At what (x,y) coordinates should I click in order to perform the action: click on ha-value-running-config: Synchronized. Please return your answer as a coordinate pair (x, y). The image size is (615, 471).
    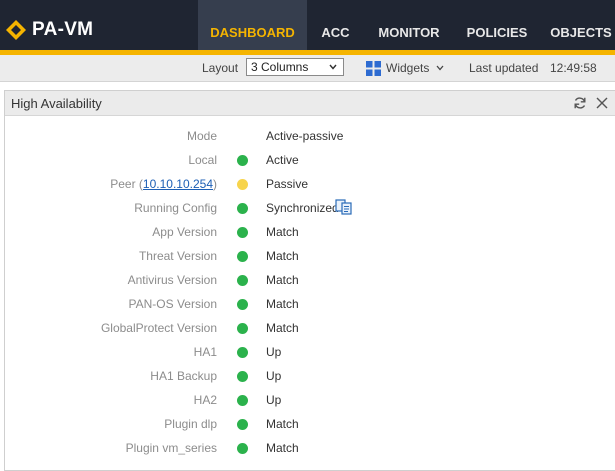
    Looking at the image, I should click on (302, 208).